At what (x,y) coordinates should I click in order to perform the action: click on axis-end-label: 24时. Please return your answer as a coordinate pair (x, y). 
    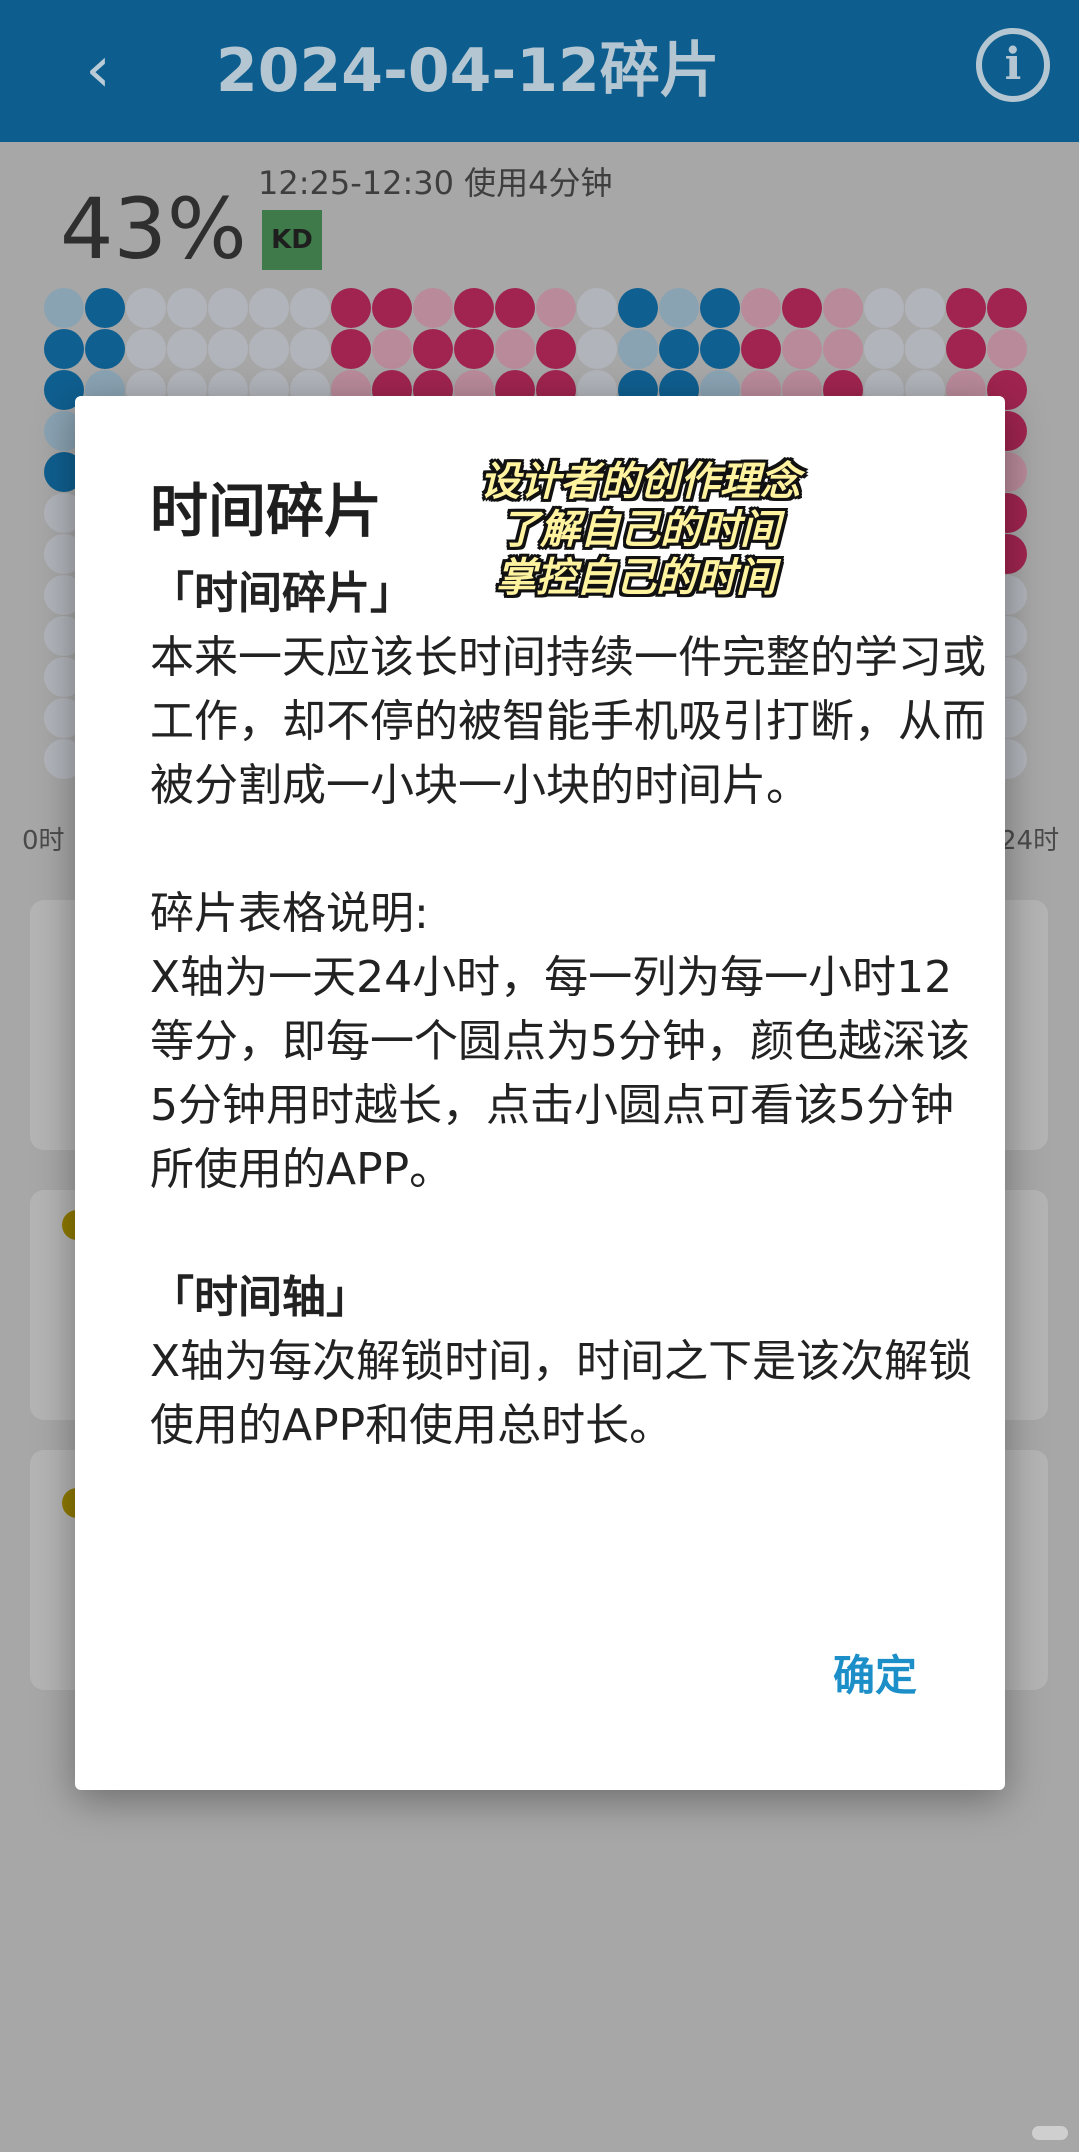
    Looking at the image, I should click on (1030, 841).